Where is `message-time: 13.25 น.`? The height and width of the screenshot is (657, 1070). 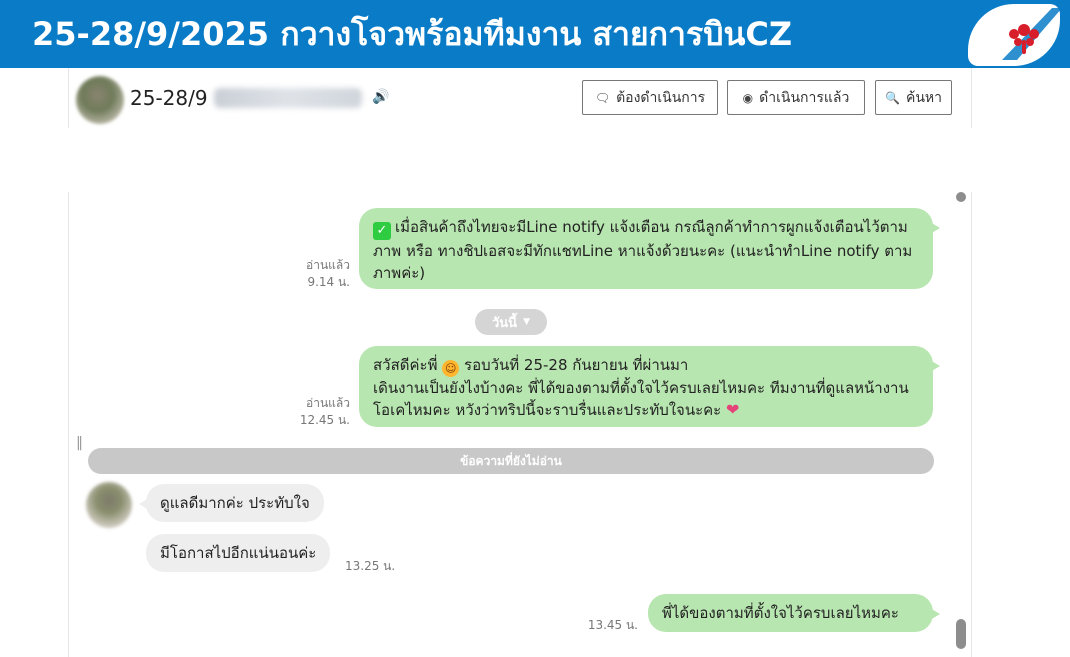
message-time: 13.25 น. is located at coordinates (370, 566).